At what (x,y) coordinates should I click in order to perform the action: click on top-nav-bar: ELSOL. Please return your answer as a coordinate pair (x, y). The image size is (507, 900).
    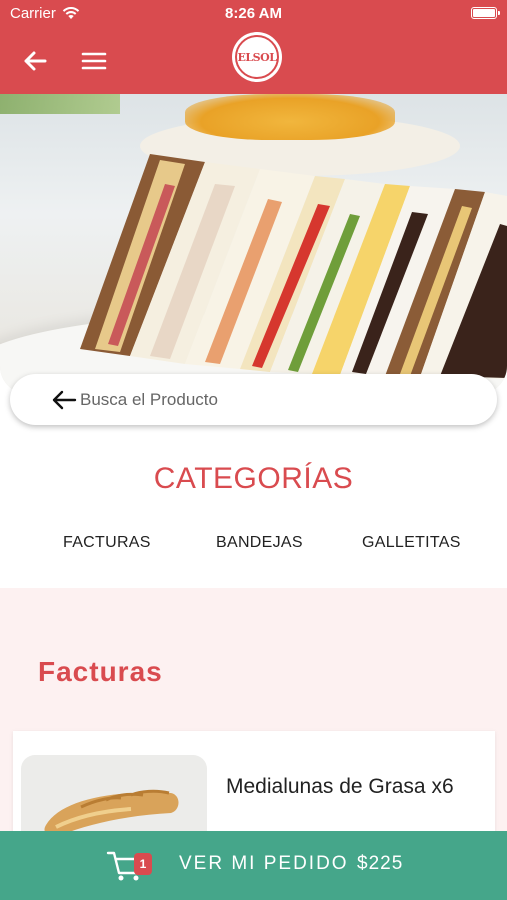
    Looking at the image, I should click on (253, 61).